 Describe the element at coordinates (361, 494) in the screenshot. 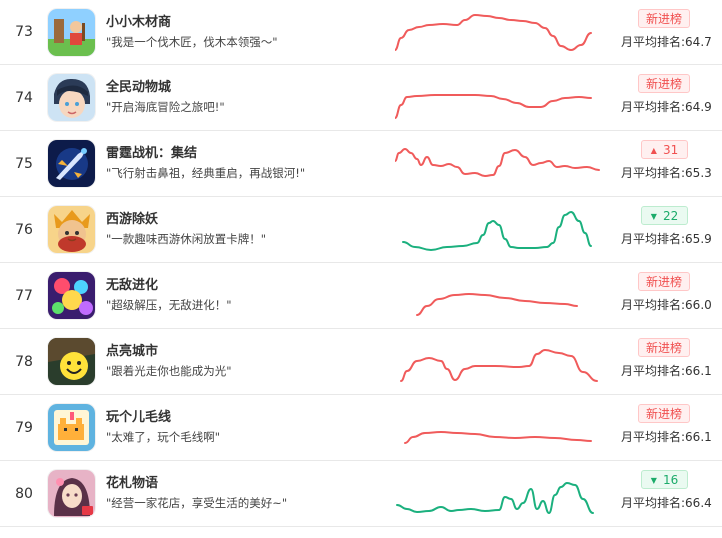

I see `ranking-row: 80 花札物语 "经营一家花店，享受生活的美好~" ▼ 16 月平均排名:66.4` at that location.